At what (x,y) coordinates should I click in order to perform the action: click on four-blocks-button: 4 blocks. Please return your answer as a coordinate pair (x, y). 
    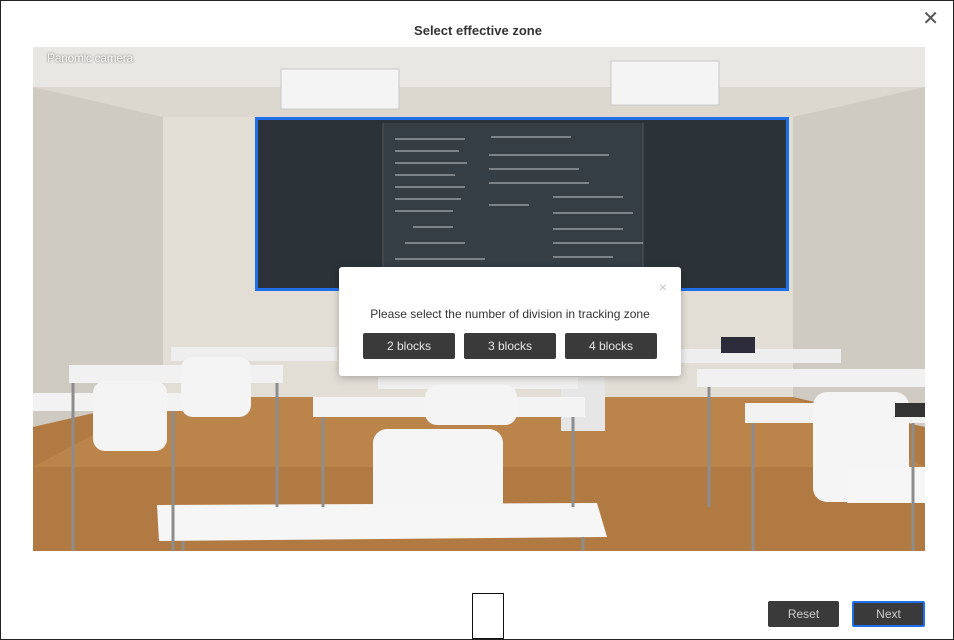
    Looking at the image, I should click on (611, 346).